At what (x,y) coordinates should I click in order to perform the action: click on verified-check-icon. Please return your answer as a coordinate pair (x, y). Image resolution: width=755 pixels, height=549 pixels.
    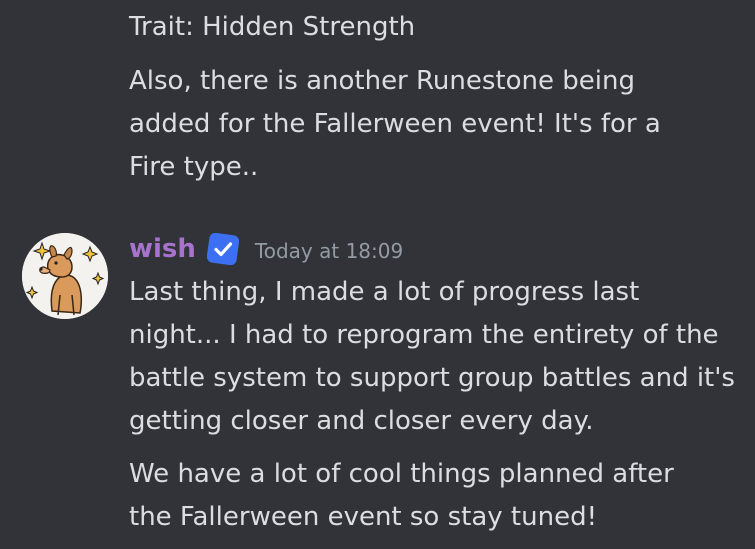
    Looking at the image, I should click on (222, 249).